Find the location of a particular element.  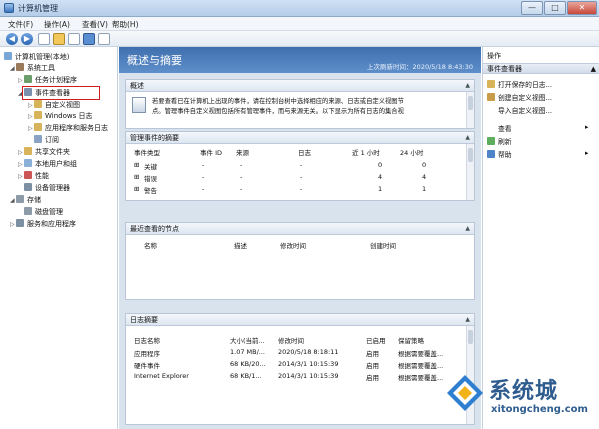

tree-item-windows-logs: ▷ Windows 日志 is located at coordinates (60, 116).